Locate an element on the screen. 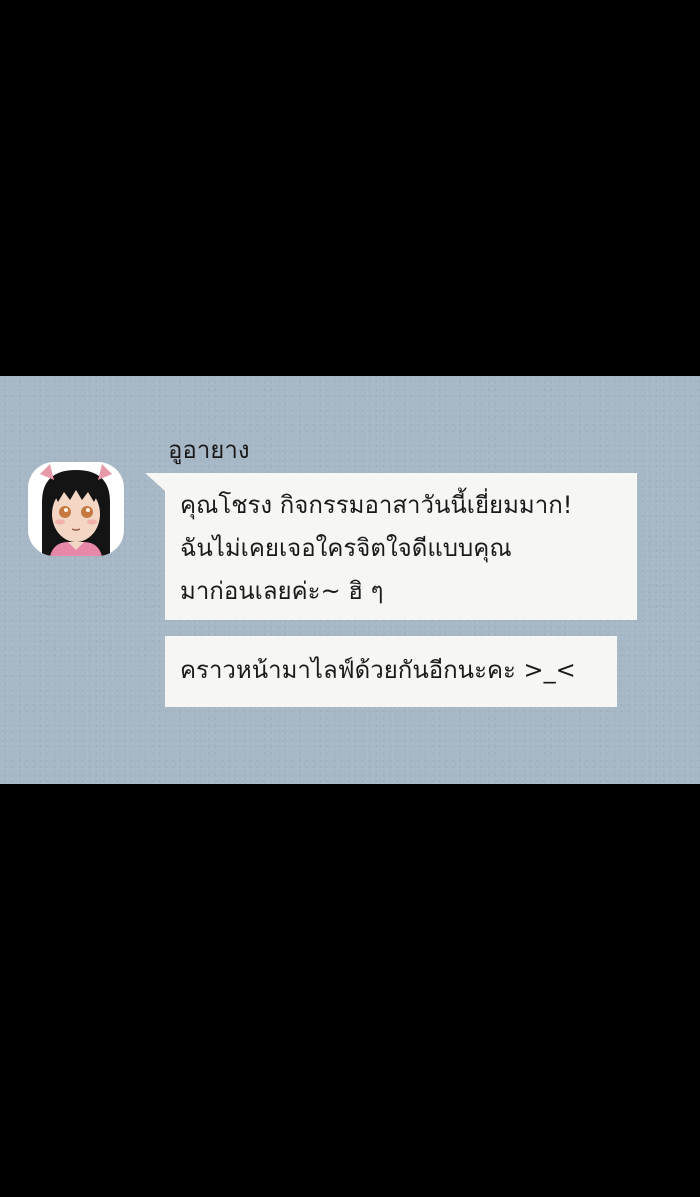  sender-avatar is located at coordinates (76, 509).